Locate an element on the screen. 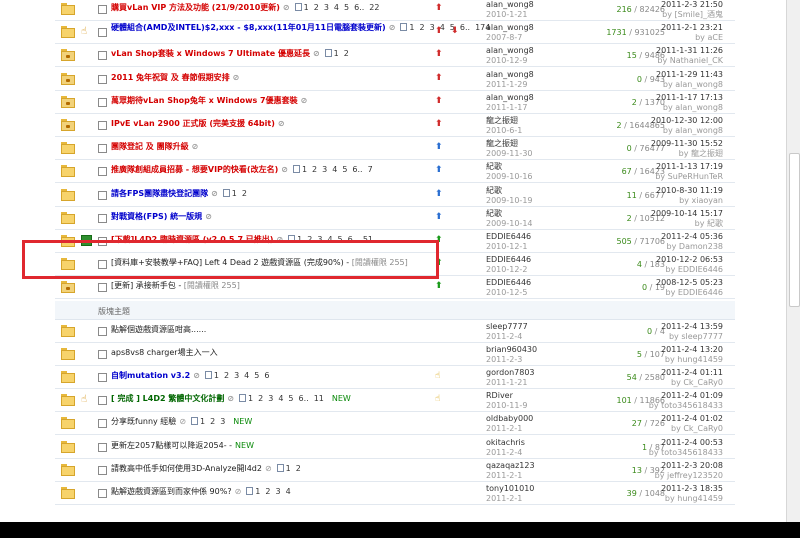 Image resolution: width=800 pixels, height=538 pixels. thread-title: 請各FPS團隊盡快登記團隊 ⊘ 1 2 is located at coordinates (181, 193).